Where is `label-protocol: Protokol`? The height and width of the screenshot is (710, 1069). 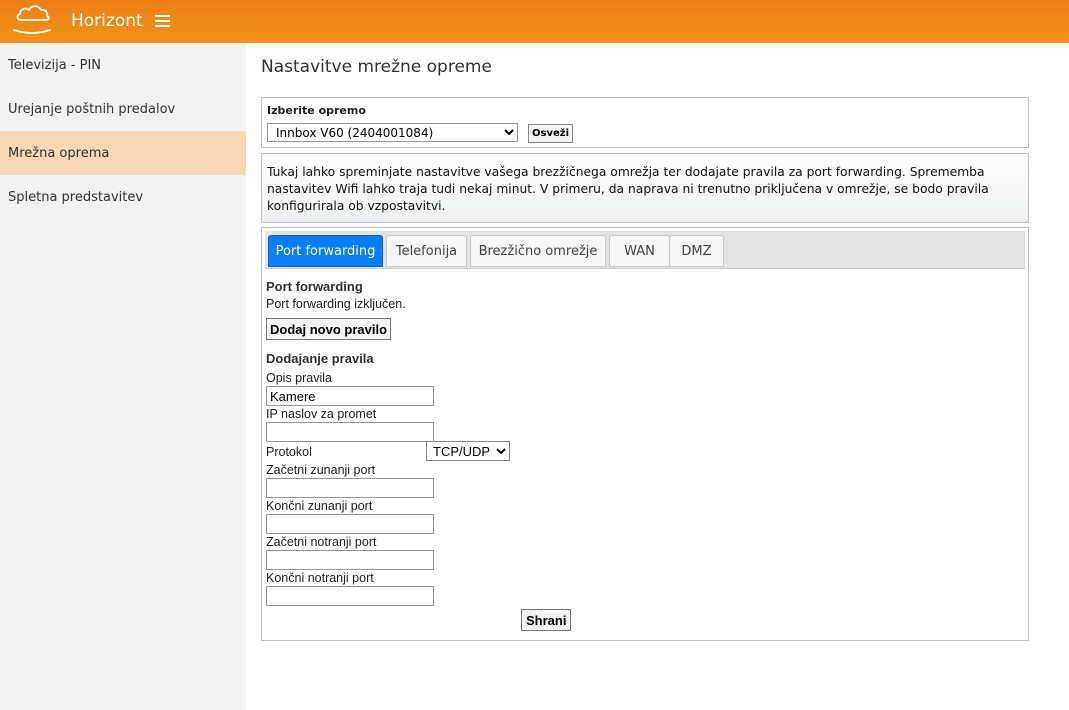
label-protocol: Protokol is located at coordinates (289, 452).